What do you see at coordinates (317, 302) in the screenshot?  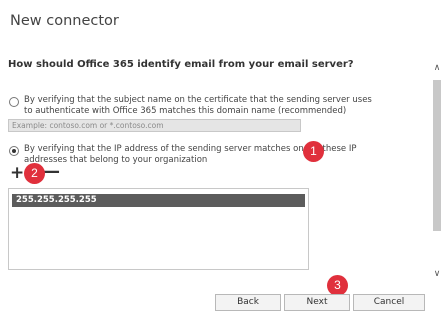 I see `next-button: Next` at bounding box center [317, 302].